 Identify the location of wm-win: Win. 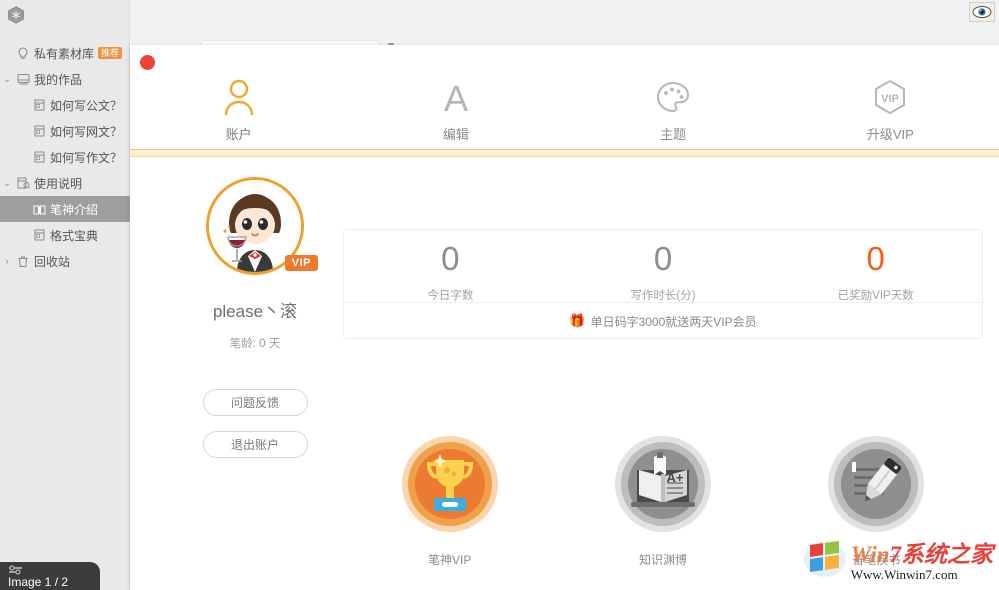
(870, 554).